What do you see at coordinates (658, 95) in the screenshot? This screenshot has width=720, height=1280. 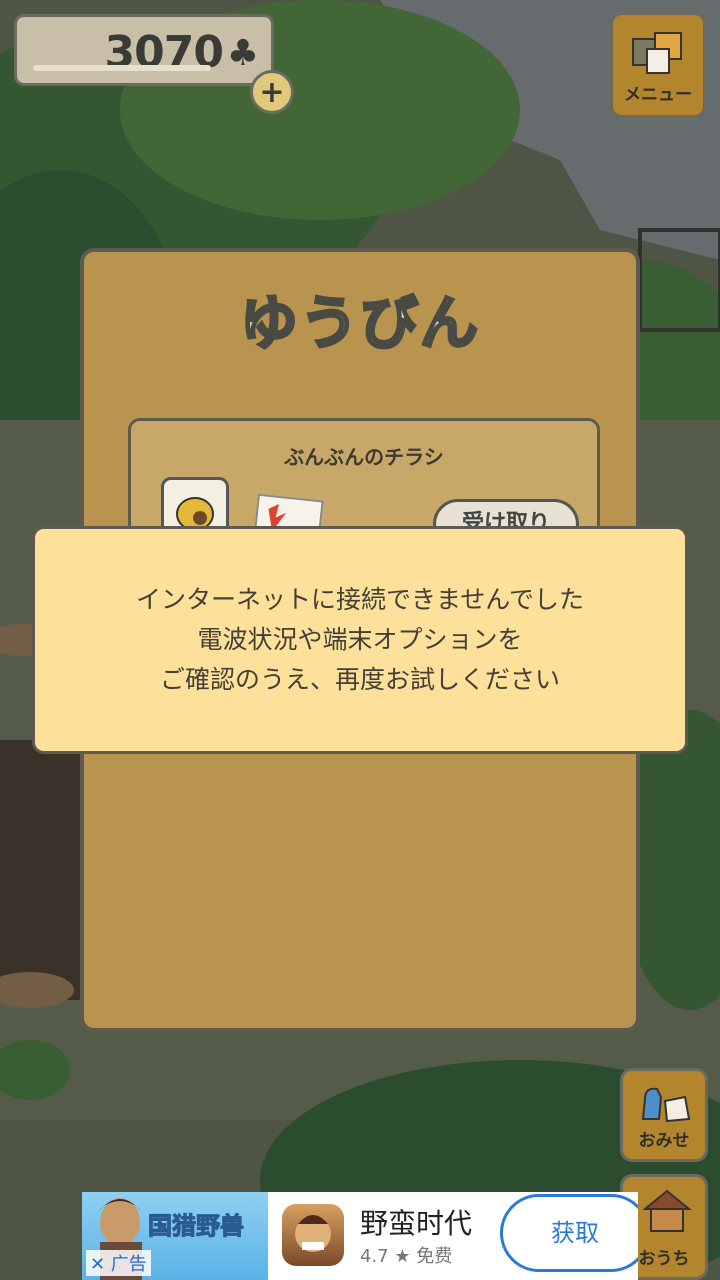 I see `menu-label: メニュー` at bounding box center [658, 95].